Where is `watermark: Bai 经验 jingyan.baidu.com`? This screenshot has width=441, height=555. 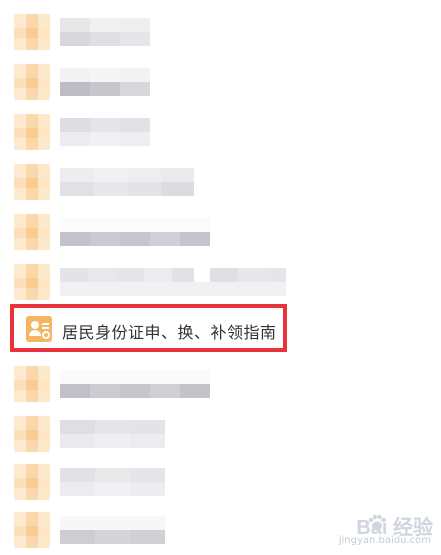 watermark: Bai 经验 jingyan.baidu.com is located at coordinates (380, 529).